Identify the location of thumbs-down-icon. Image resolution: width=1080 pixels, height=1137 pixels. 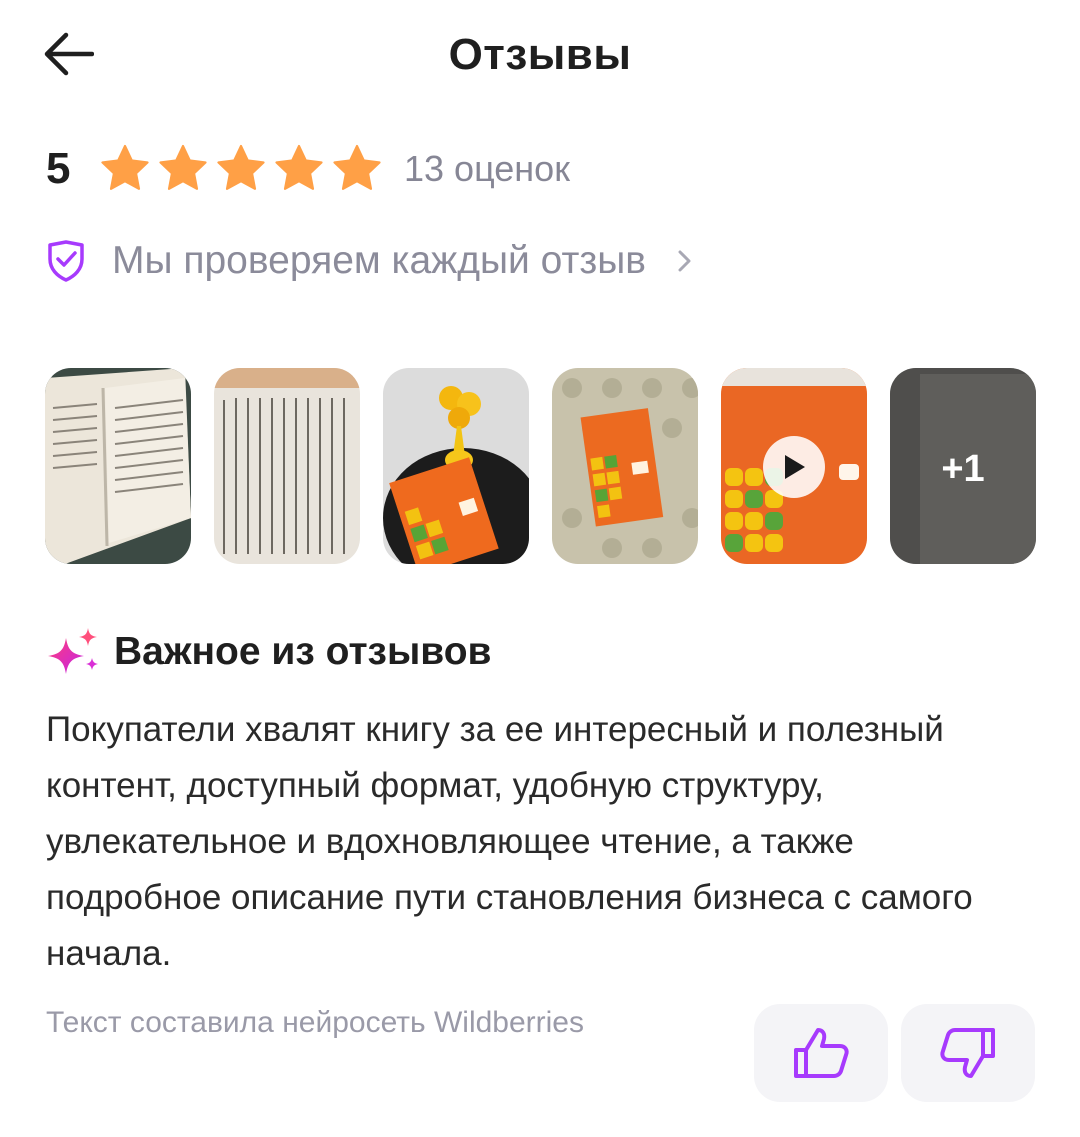
(967, 1053).